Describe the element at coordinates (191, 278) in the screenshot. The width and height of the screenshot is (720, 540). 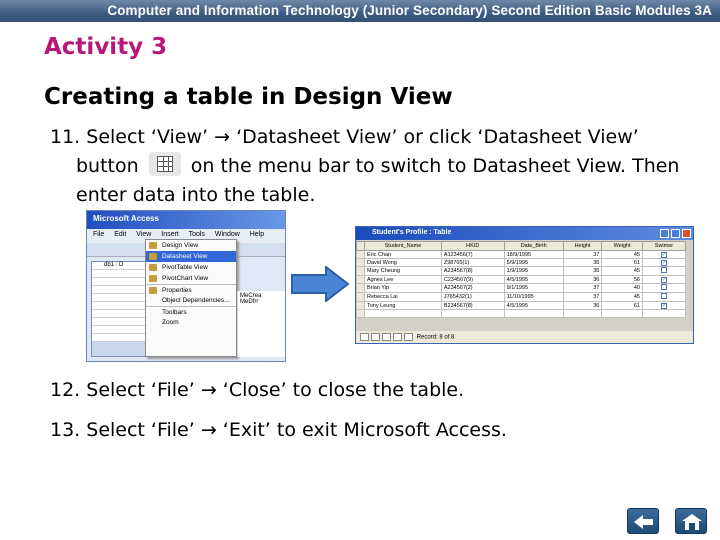
I see `menu-item-pivotchart-view: PivotChart View` at that location.